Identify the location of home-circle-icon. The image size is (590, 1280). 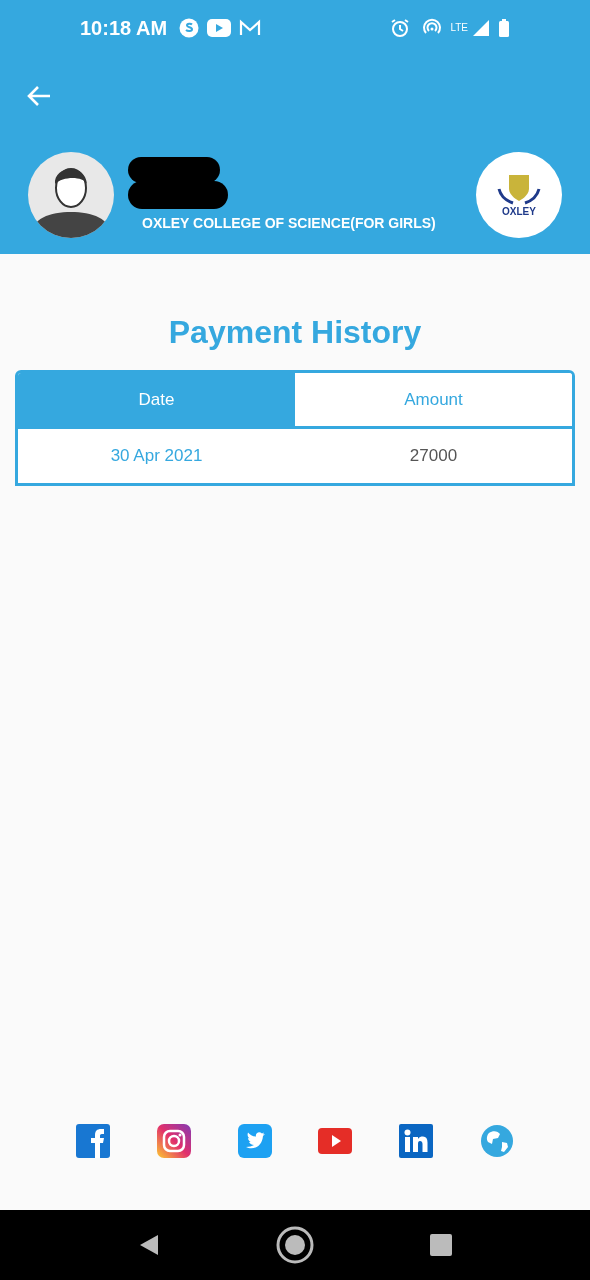
(295, 1245).